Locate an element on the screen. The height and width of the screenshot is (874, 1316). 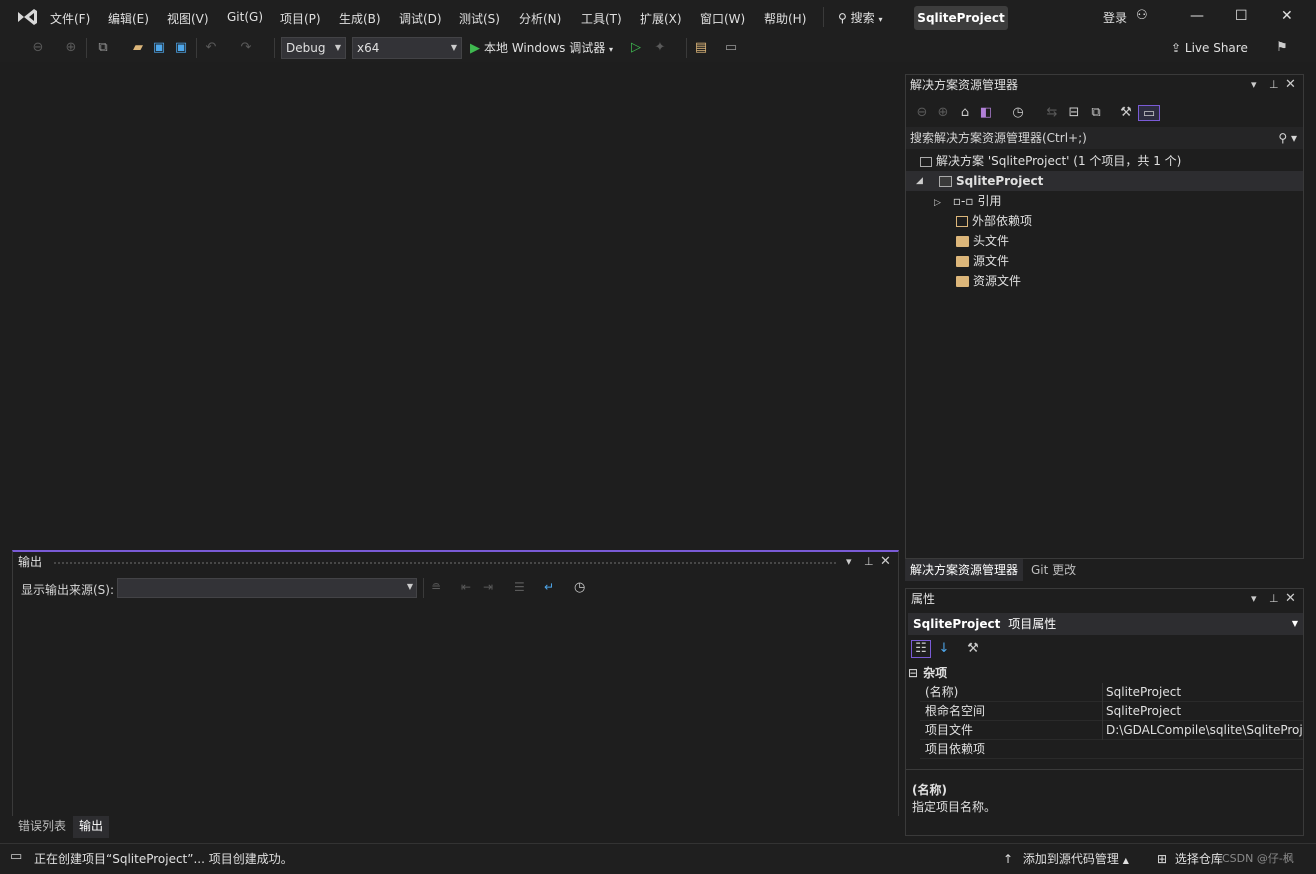
hot-reload-icon: ✦ is located at coordinates (660, 48).